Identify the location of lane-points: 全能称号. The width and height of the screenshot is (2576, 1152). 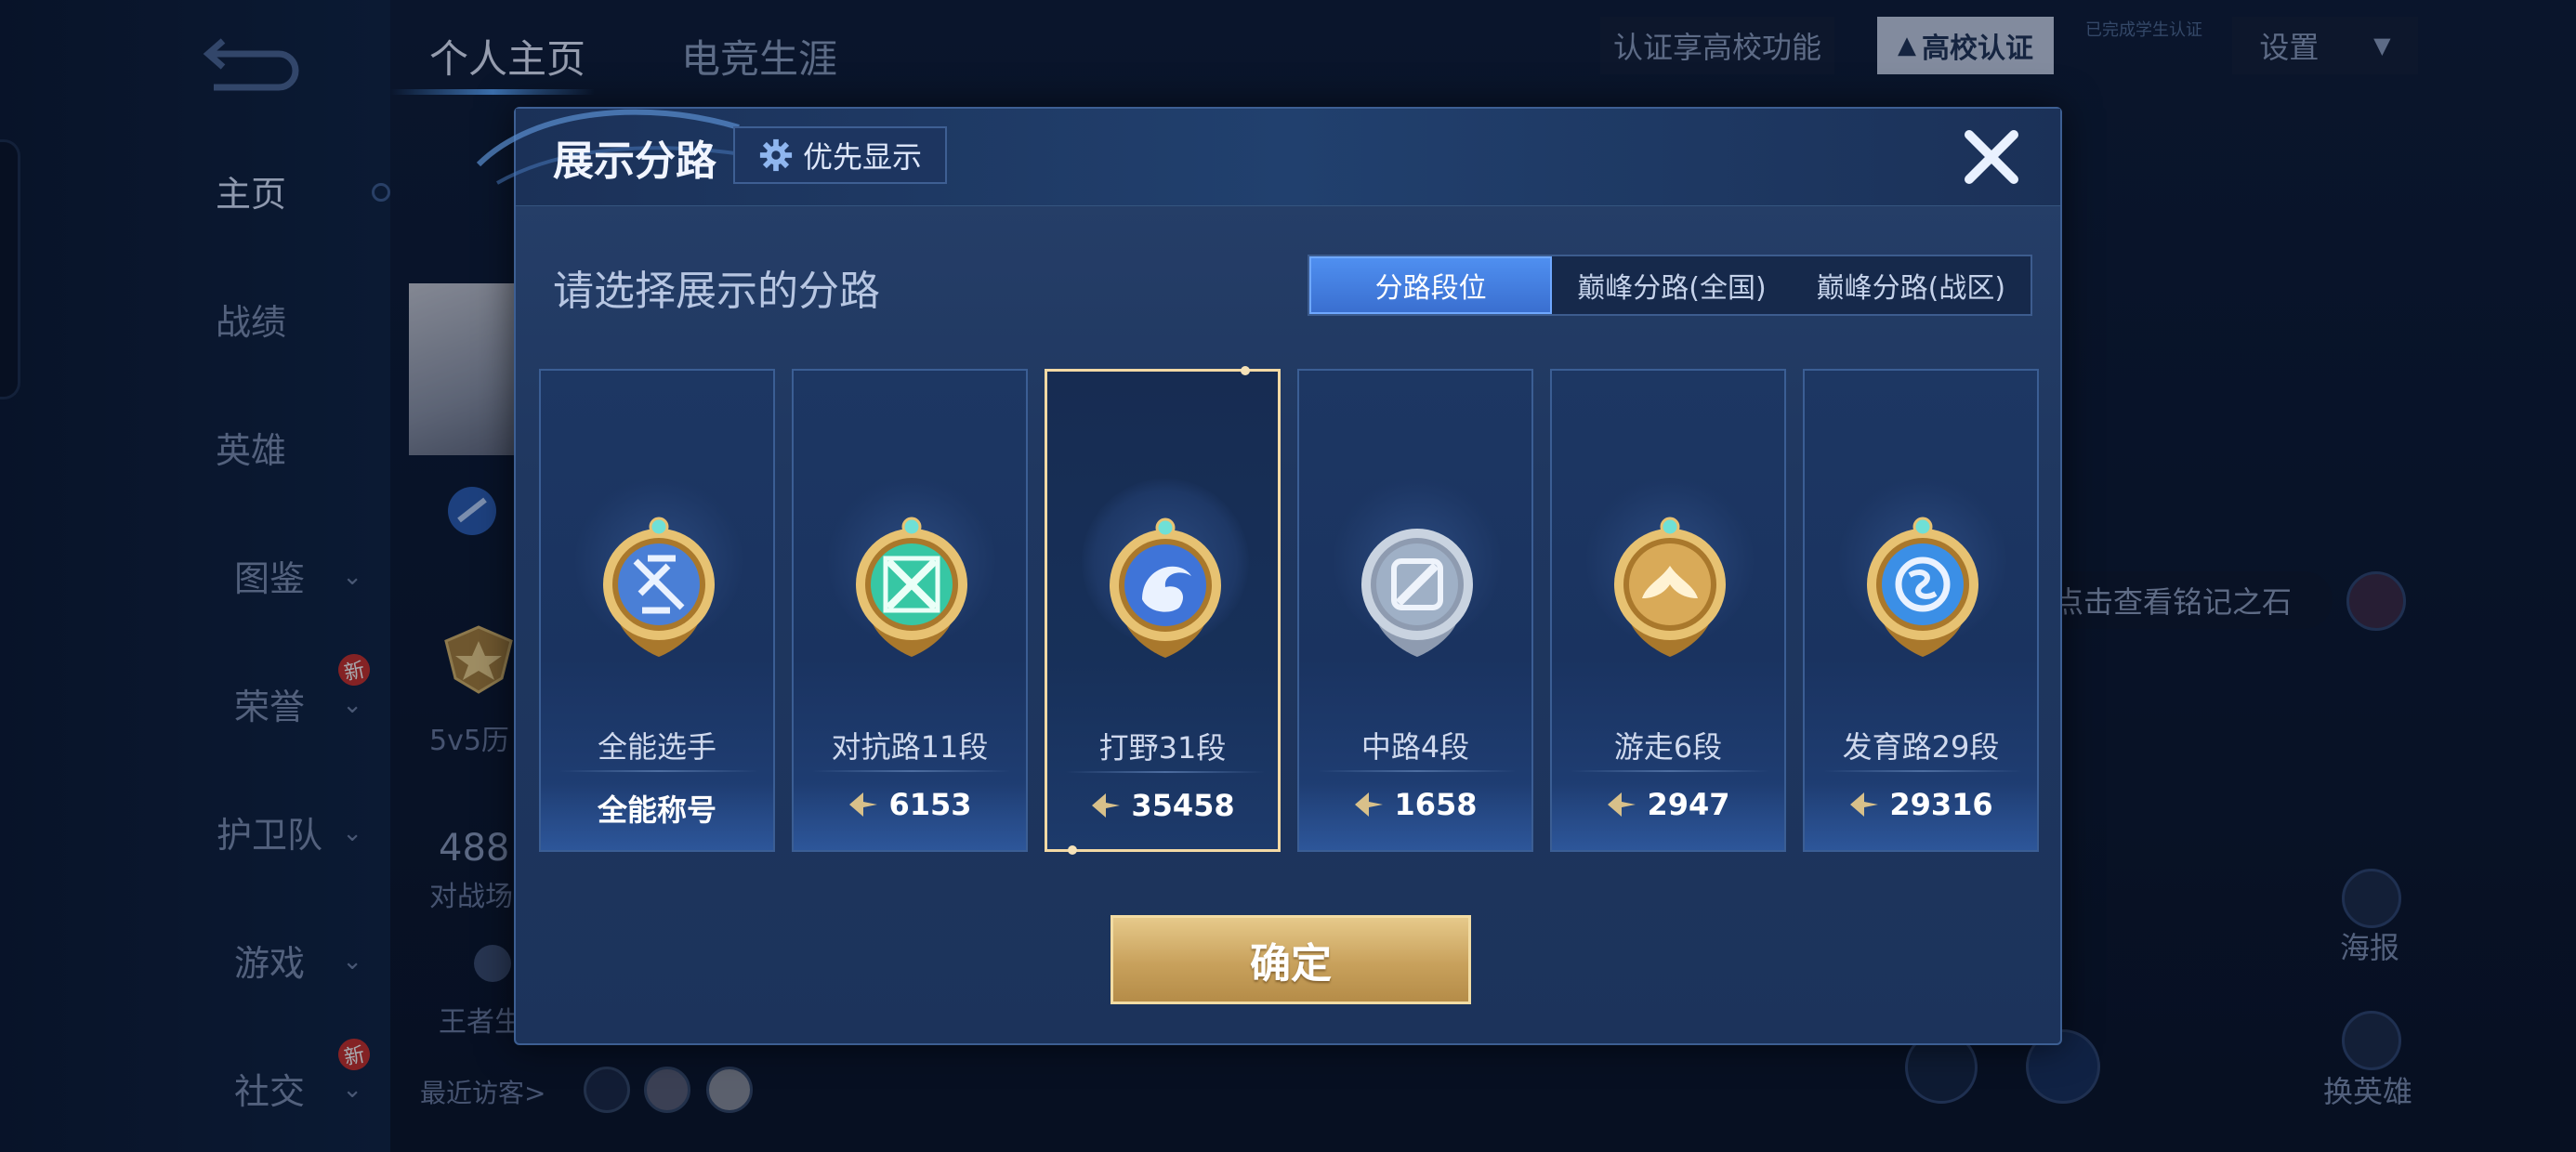
(657, 808).